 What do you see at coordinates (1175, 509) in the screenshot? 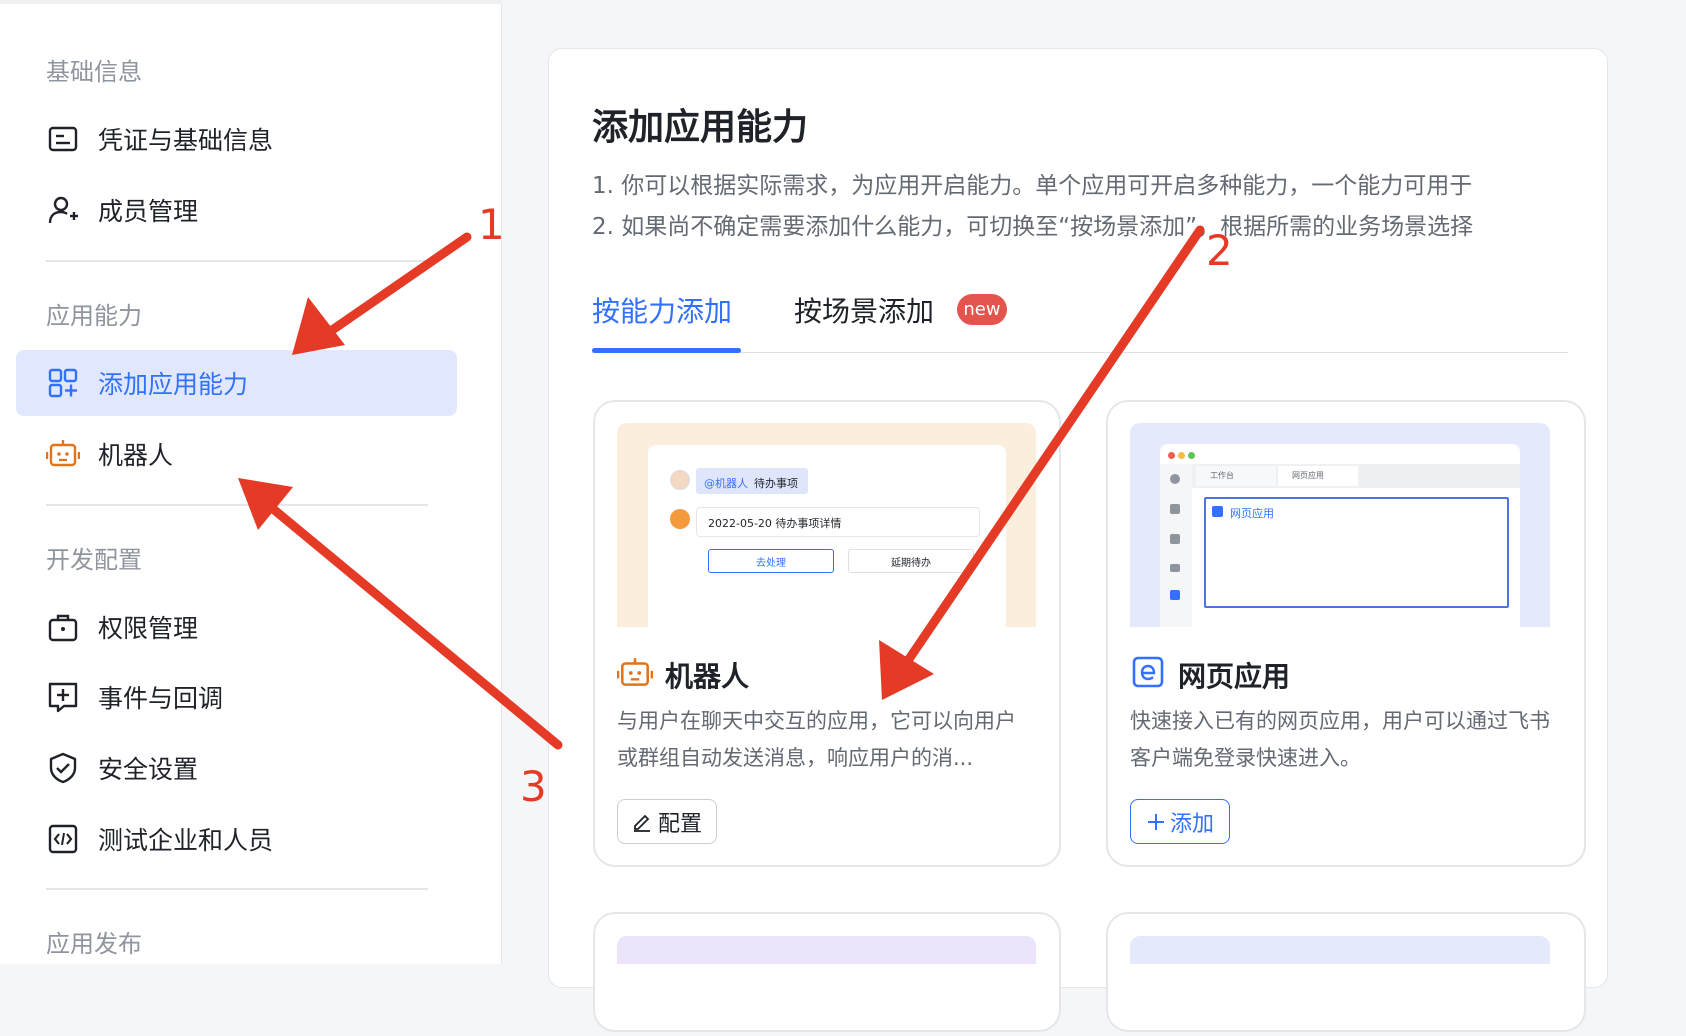
I see `calendar-icon` at bounding box center [1175, 509].